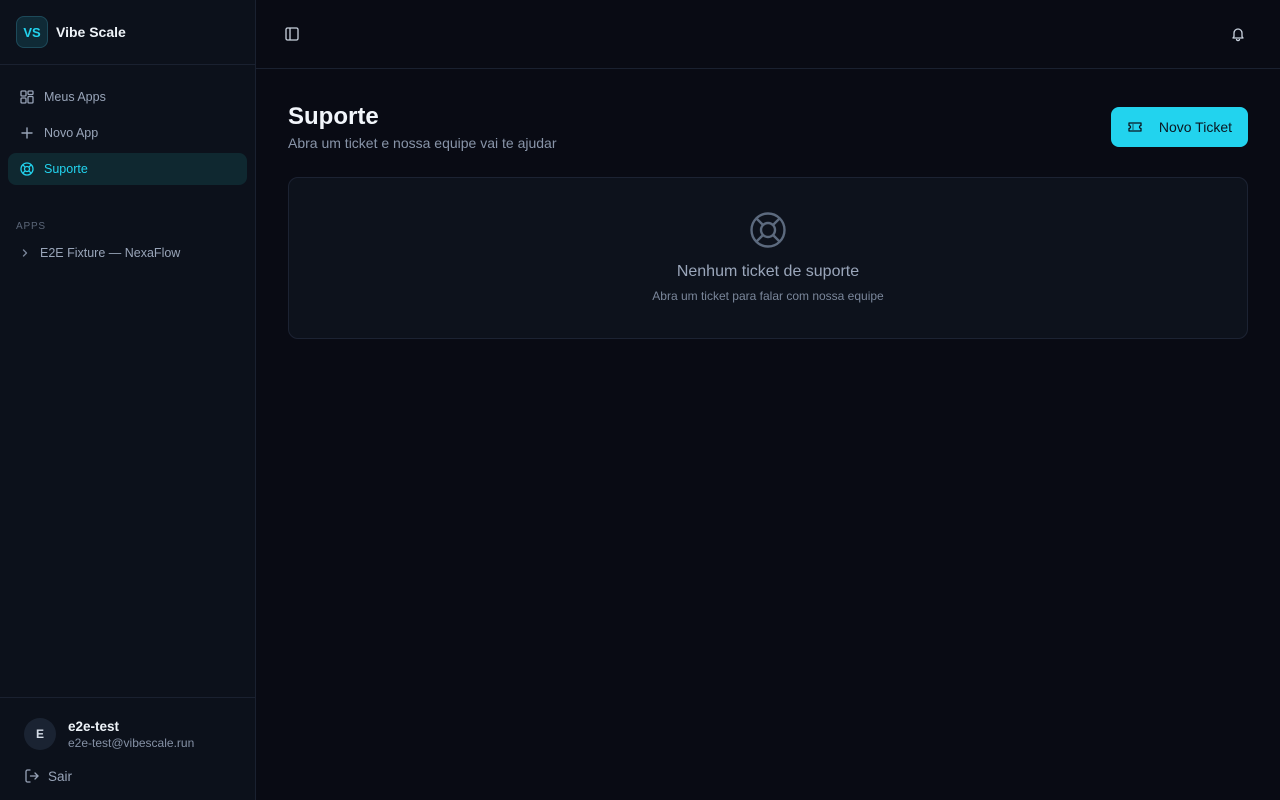 This screenshot has height=800, width=1280. I want to click on sidebar-item-label: Novo App, so click(71, 133).